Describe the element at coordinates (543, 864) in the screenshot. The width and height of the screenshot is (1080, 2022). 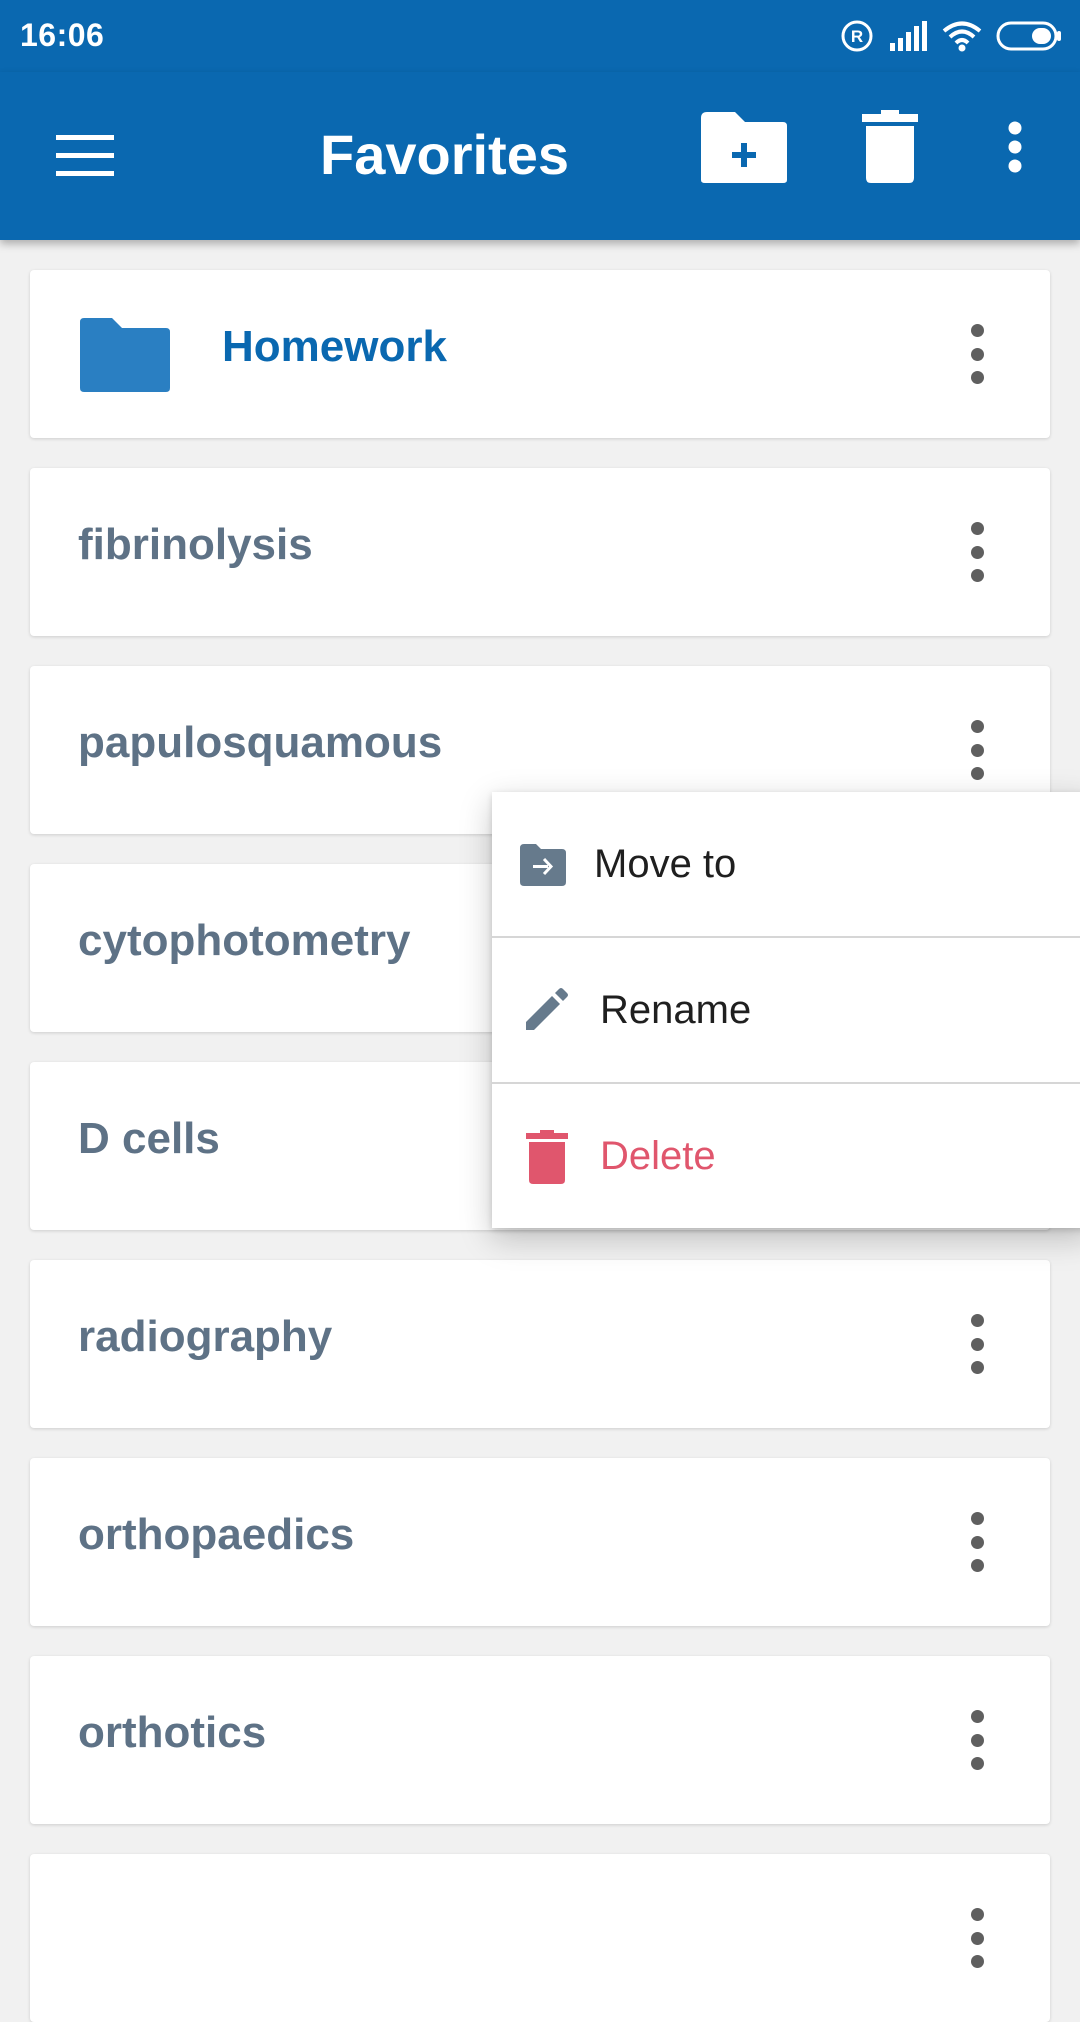
I see `move-folder-icon` at that location.